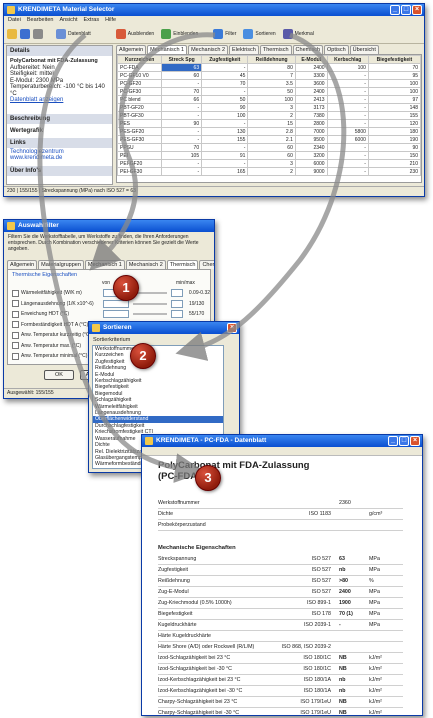 The image size is (433, 718). I want to click on close-button: ×, so click(417, 10).